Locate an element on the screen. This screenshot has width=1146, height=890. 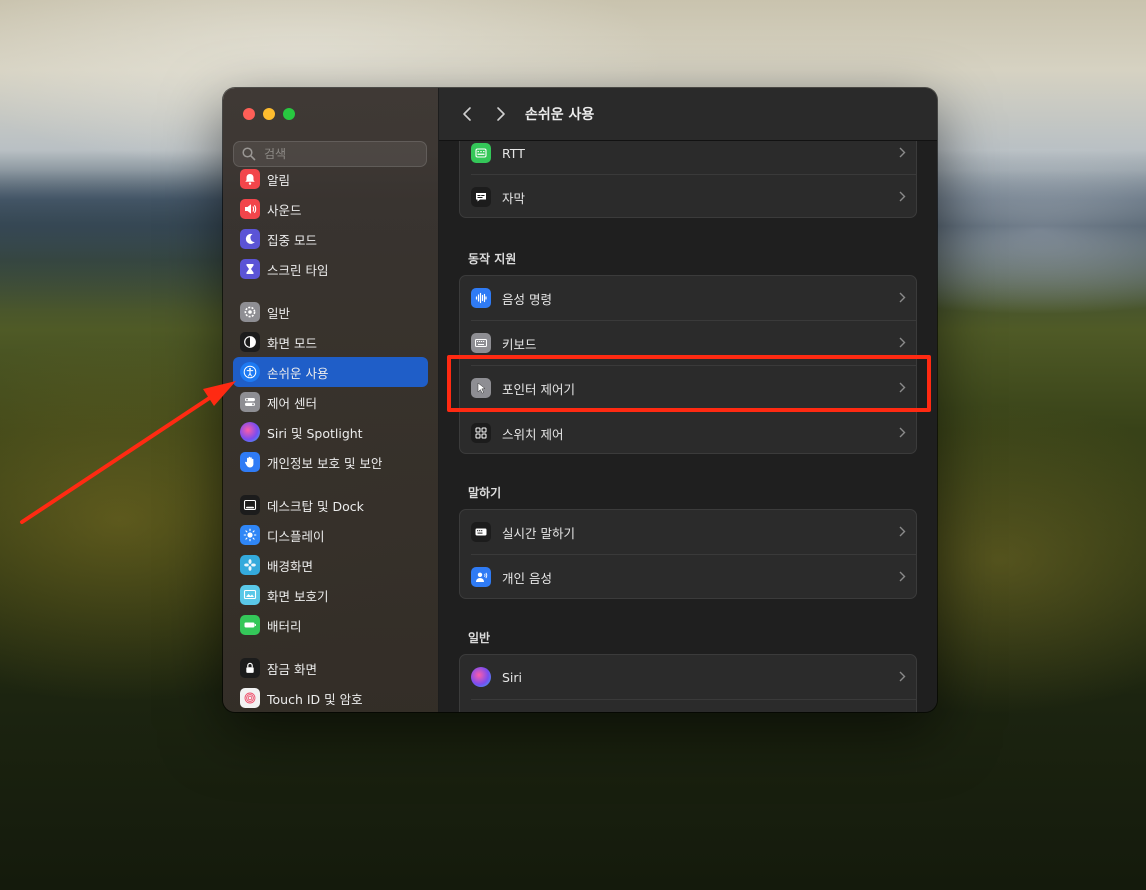
sidebar-item-lock-screen: 잠금 화면 is located at coordinates (330, 668).